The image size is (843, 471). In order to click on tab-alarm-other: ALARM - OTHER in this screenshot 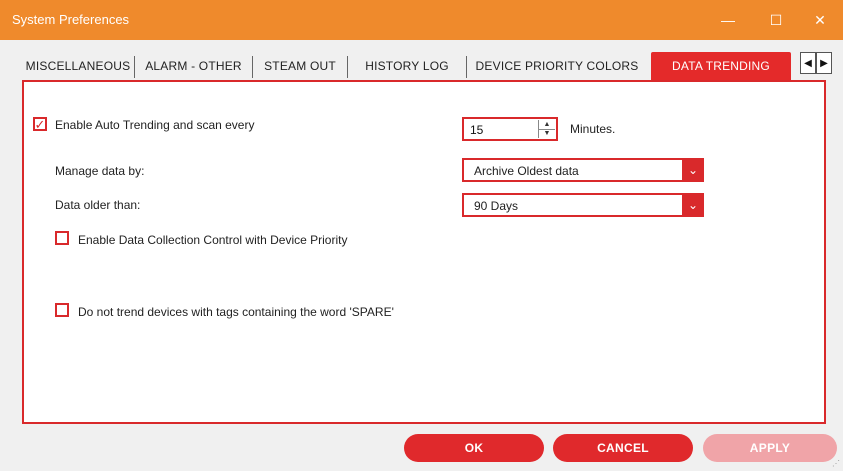, I will do `click(193, 66)`.